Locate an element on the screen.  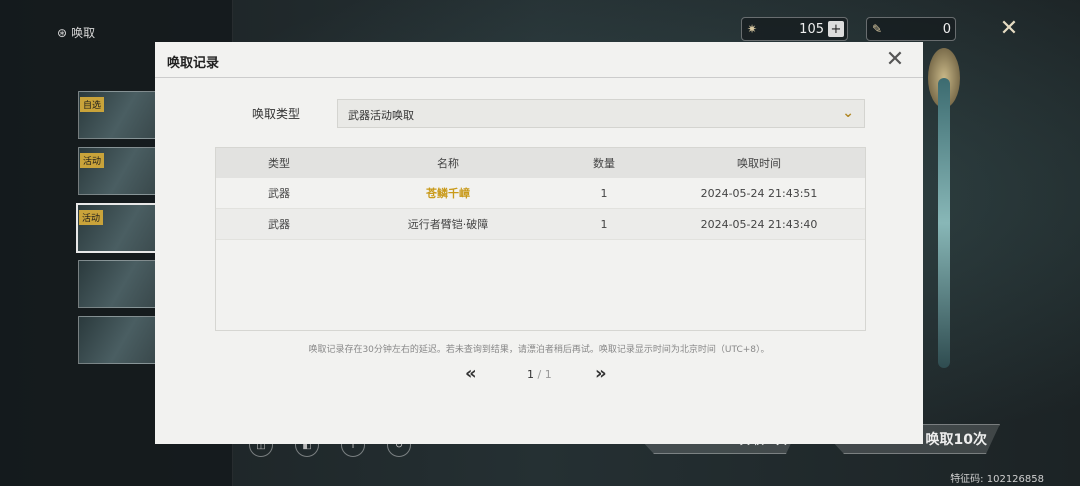
page-indicator: 1 / 1 is located at coordinates (539, 374).